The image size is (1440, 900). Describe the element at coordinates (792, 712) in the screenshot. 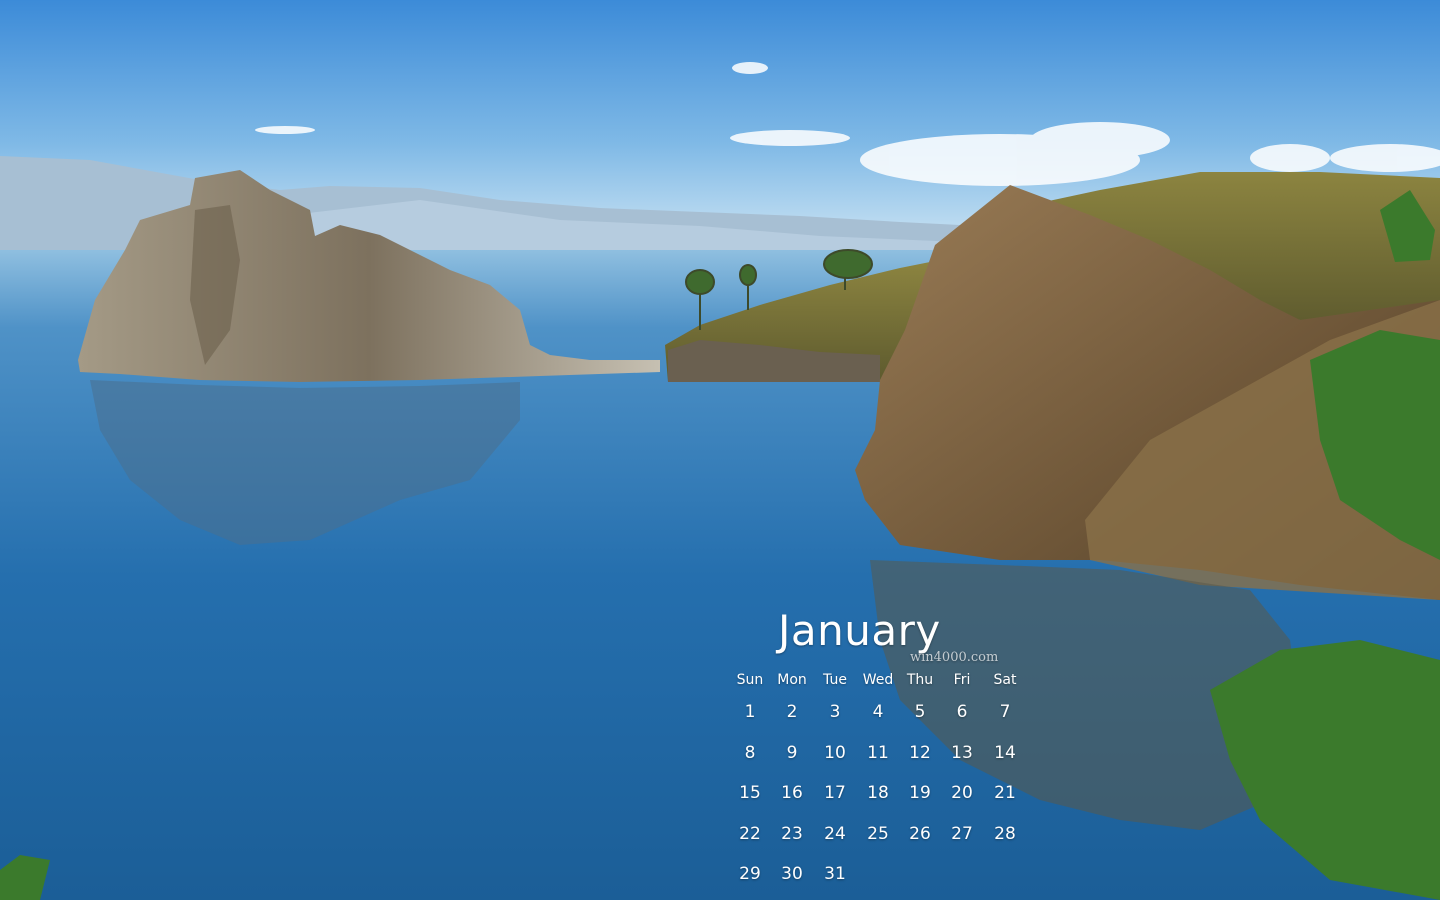

I see `calendar-day-2: 2` at that location.